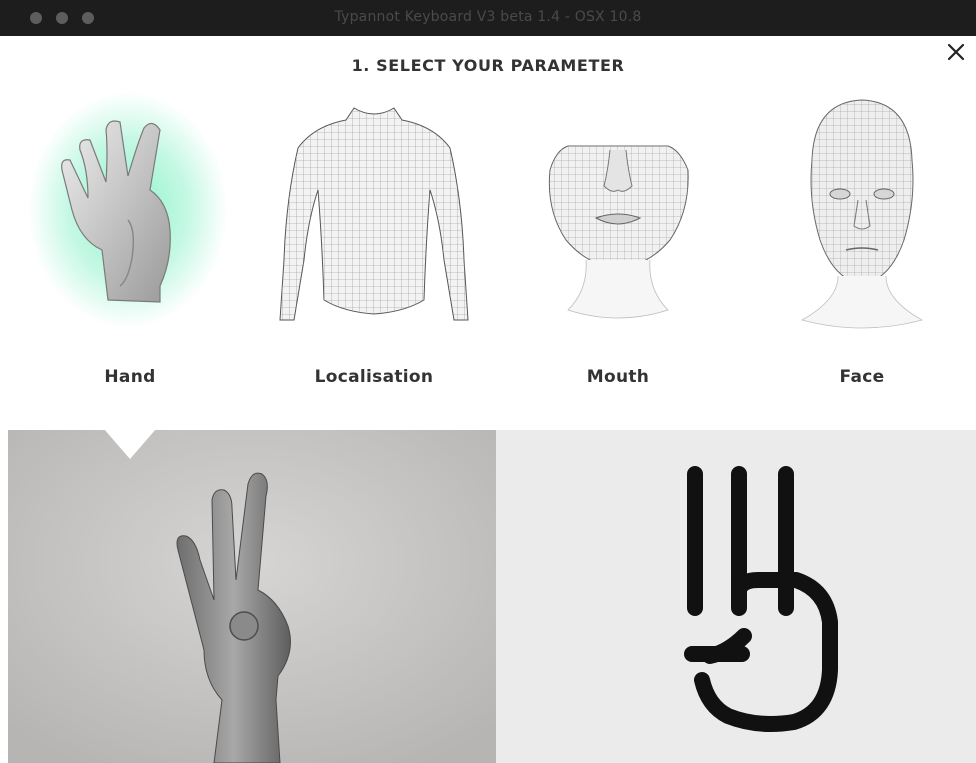 This screenshot has width=976, height=763. I want to click on mouth-3d-icon, so click(618, 232).